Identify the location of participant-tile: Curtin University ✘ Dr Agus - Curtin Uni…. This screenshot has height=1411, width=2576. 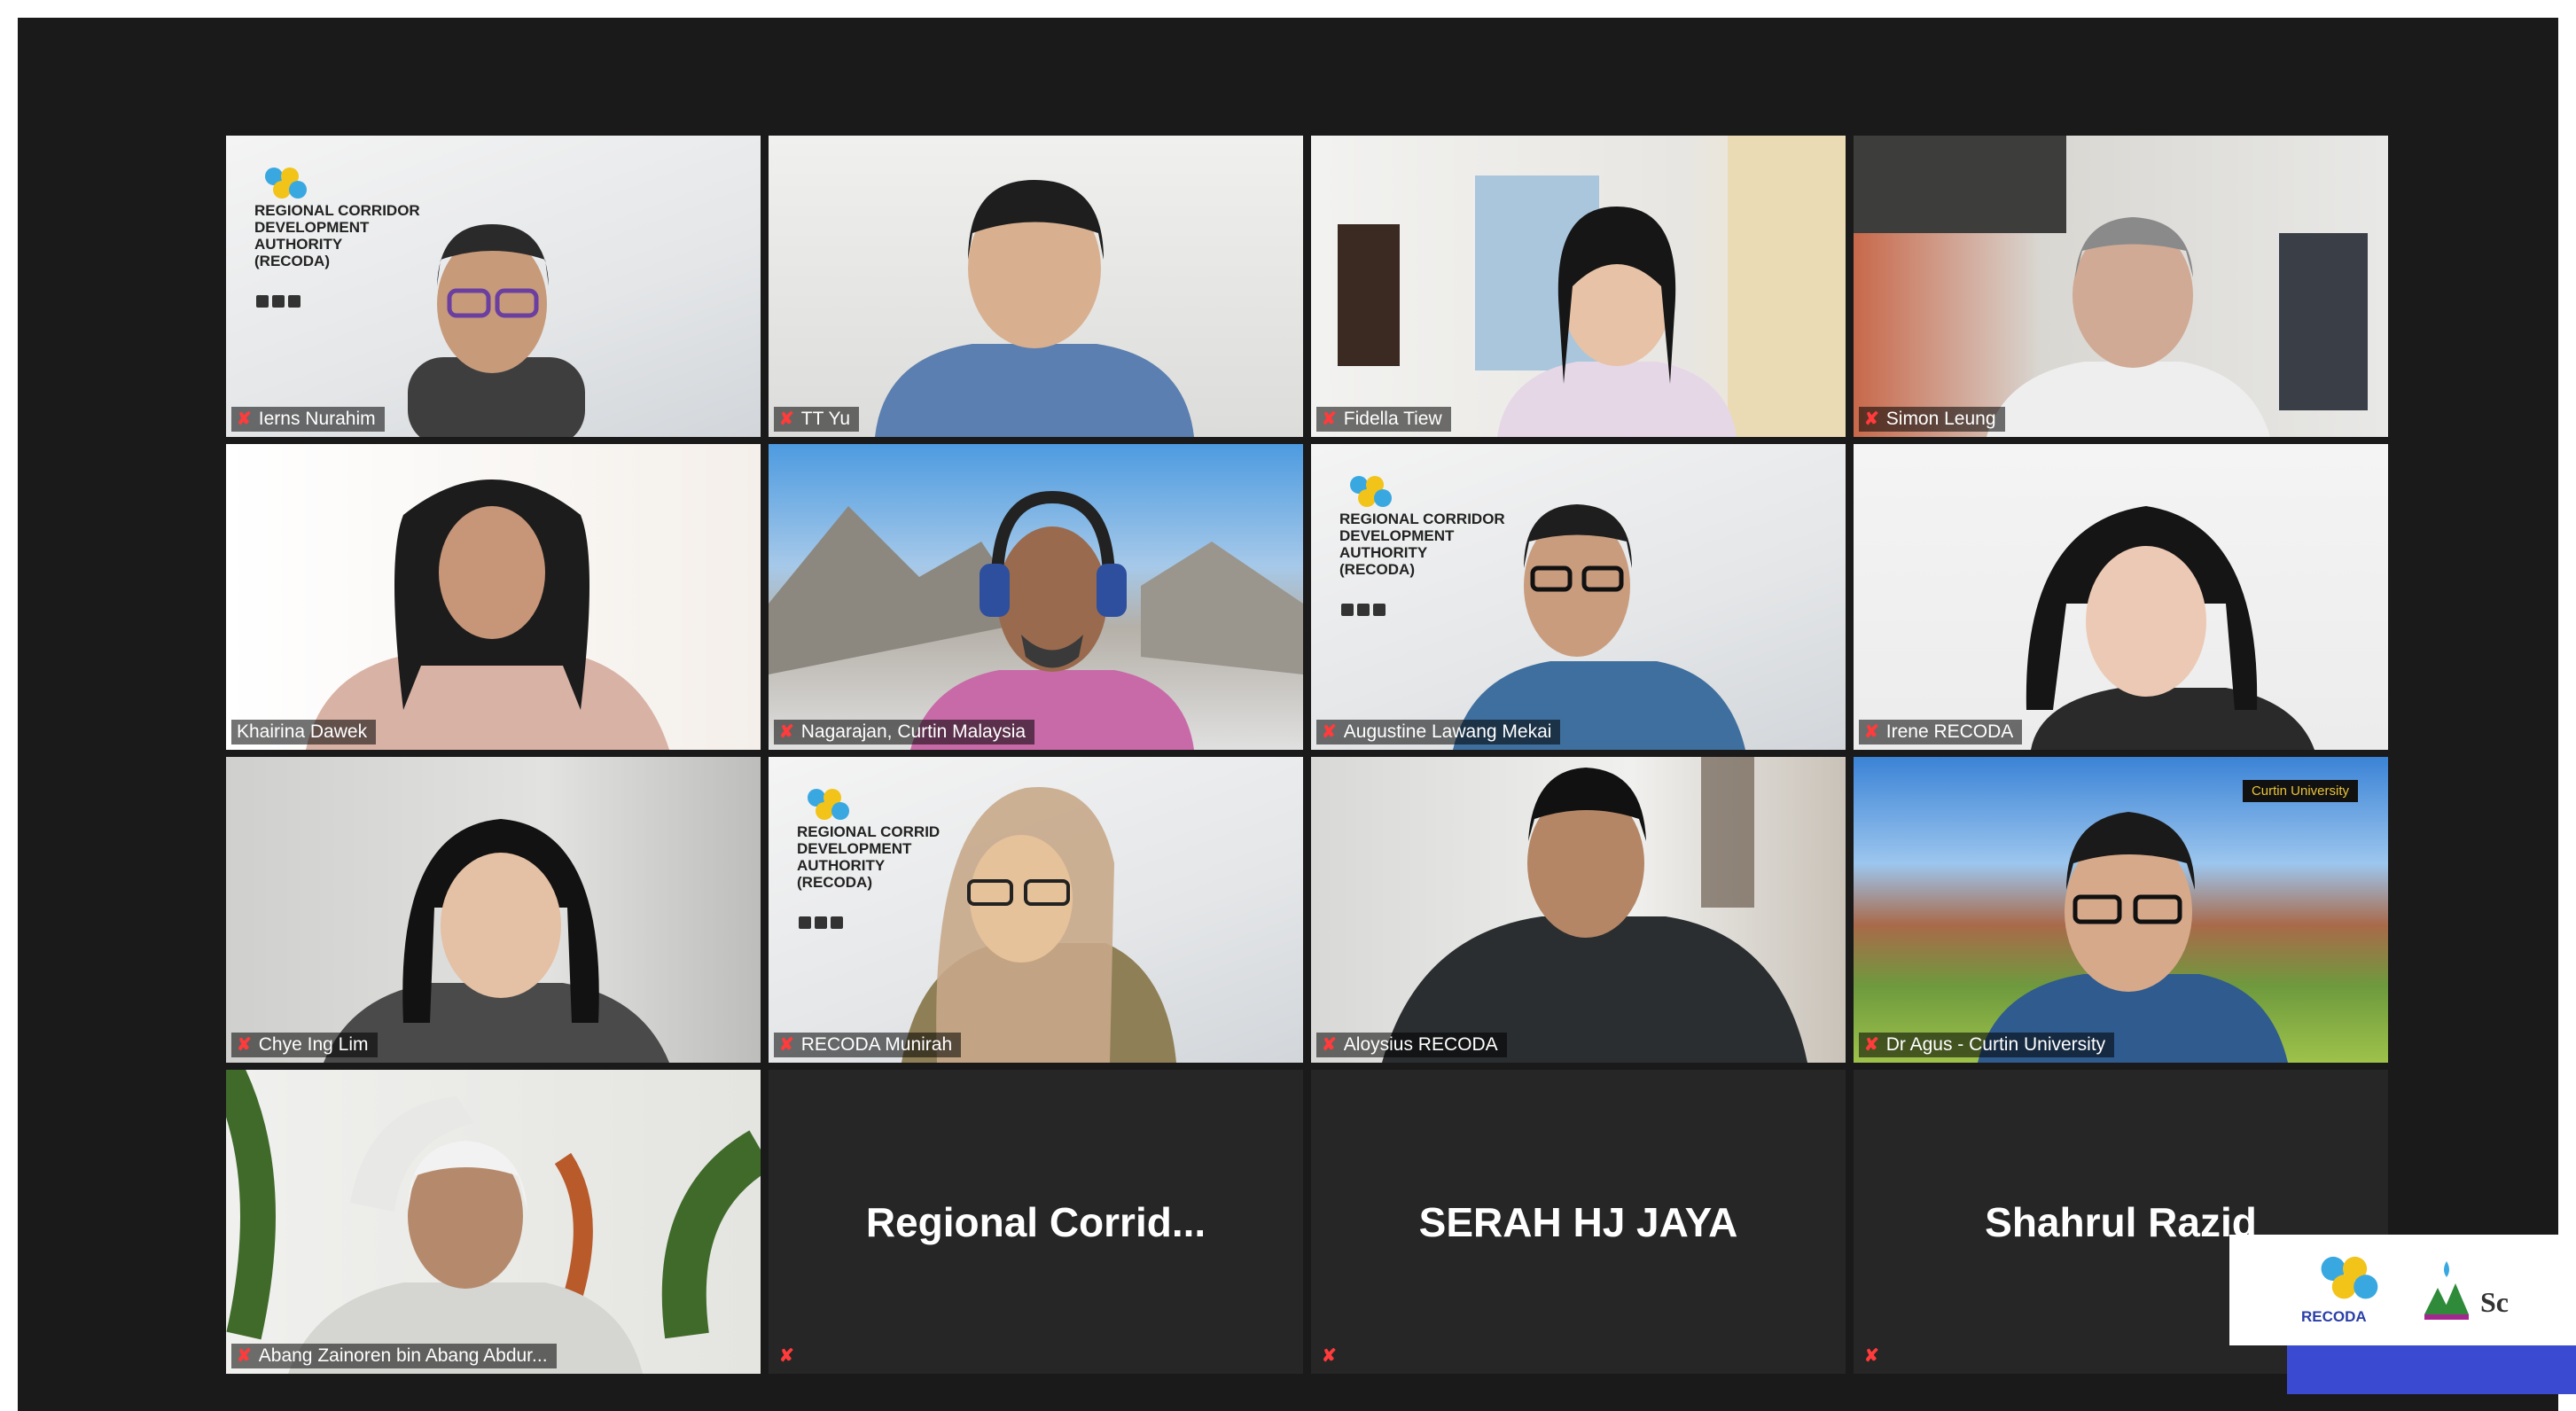
(2121, 910).